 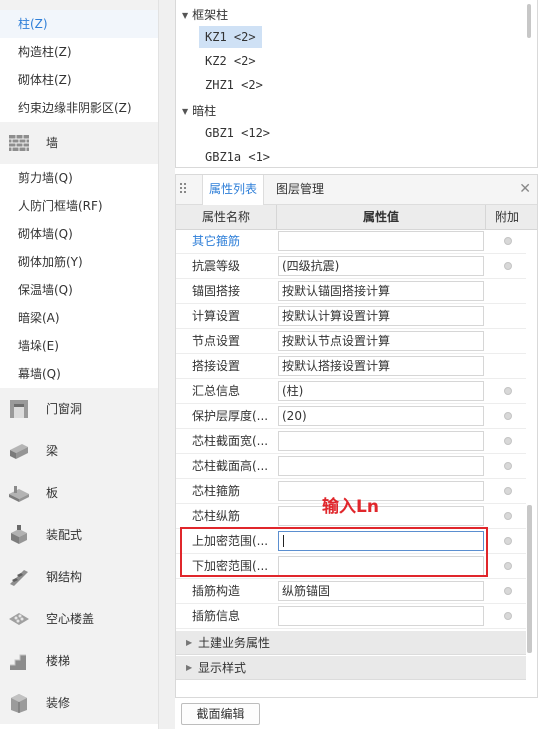 I want to click on nav-category-label: 钢结构, so click(x=64, y=577).